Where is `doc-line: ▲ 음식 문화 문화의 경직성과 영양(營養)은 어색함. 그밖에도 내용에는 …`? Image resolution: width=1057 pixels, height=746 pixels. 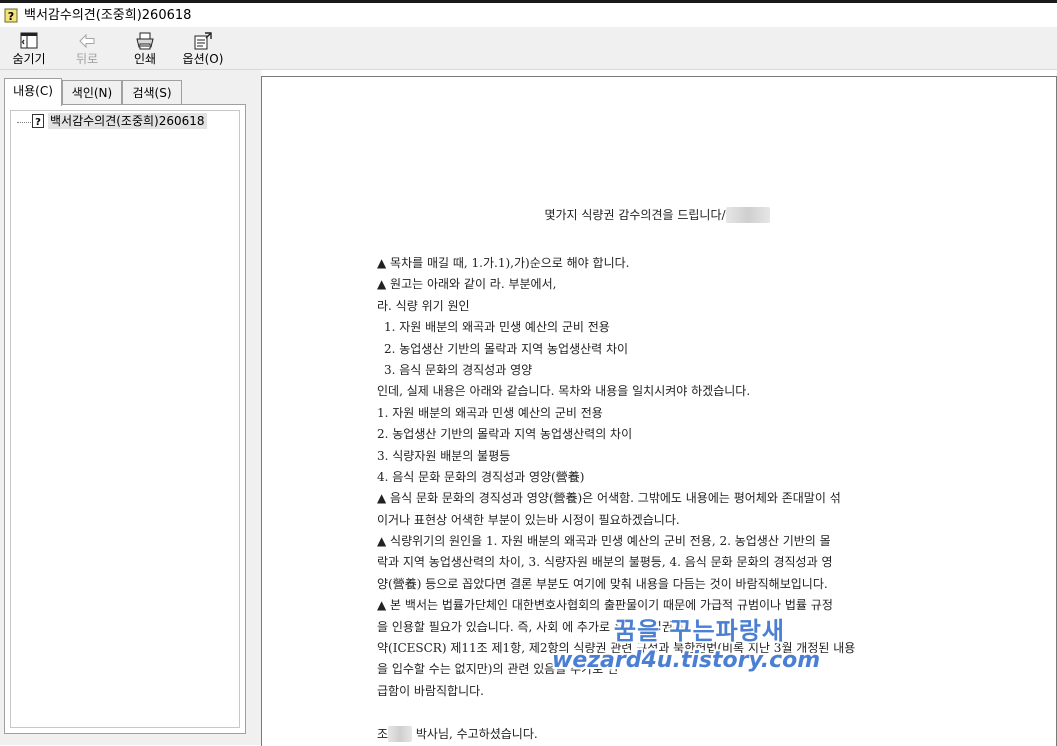 doc-line: ▲ 음식 문화 문화의 경직성과 영양(營養)은 어색함. 그밖에도 내용에는 … is located at coordinates (609, 498).